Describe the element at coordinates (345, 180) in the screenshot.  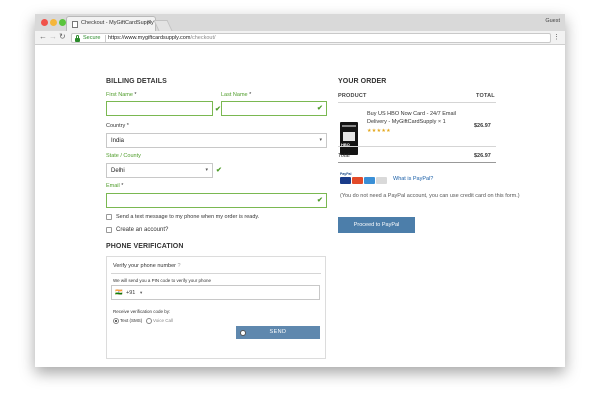
I see `visa-icon` at that location.